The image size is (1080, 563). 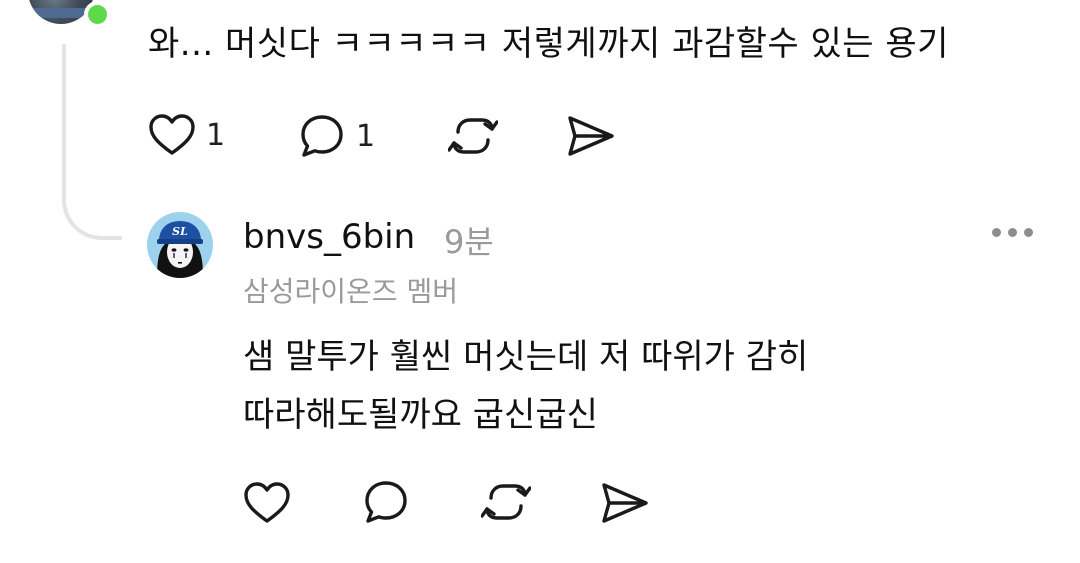 What do you see at coordinates (180, 249) in the screenshot?
I see `avatar-illustration` at bounding box center [180, 249].